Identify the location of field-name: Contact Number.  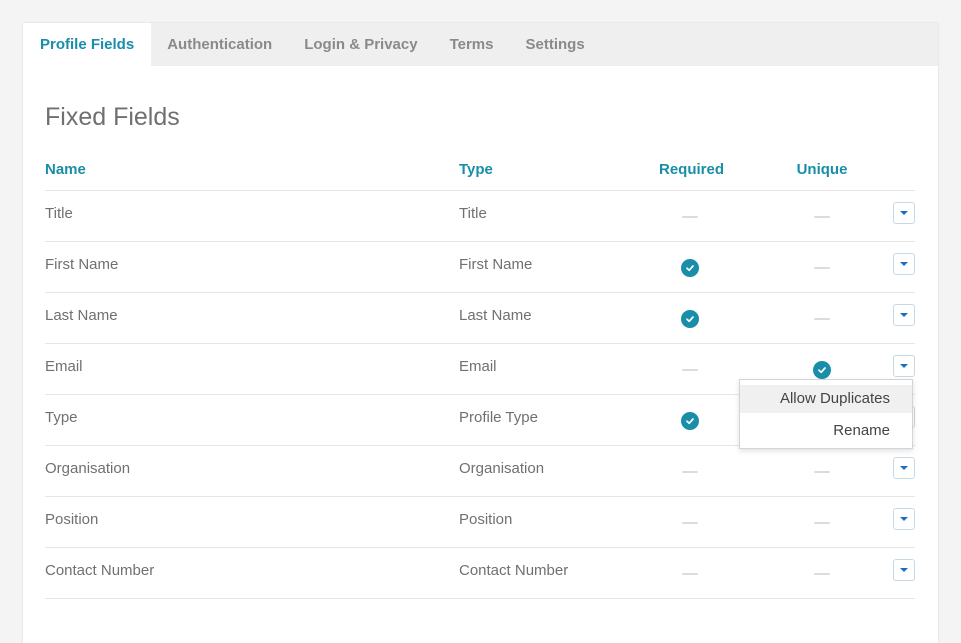
(100, 570).